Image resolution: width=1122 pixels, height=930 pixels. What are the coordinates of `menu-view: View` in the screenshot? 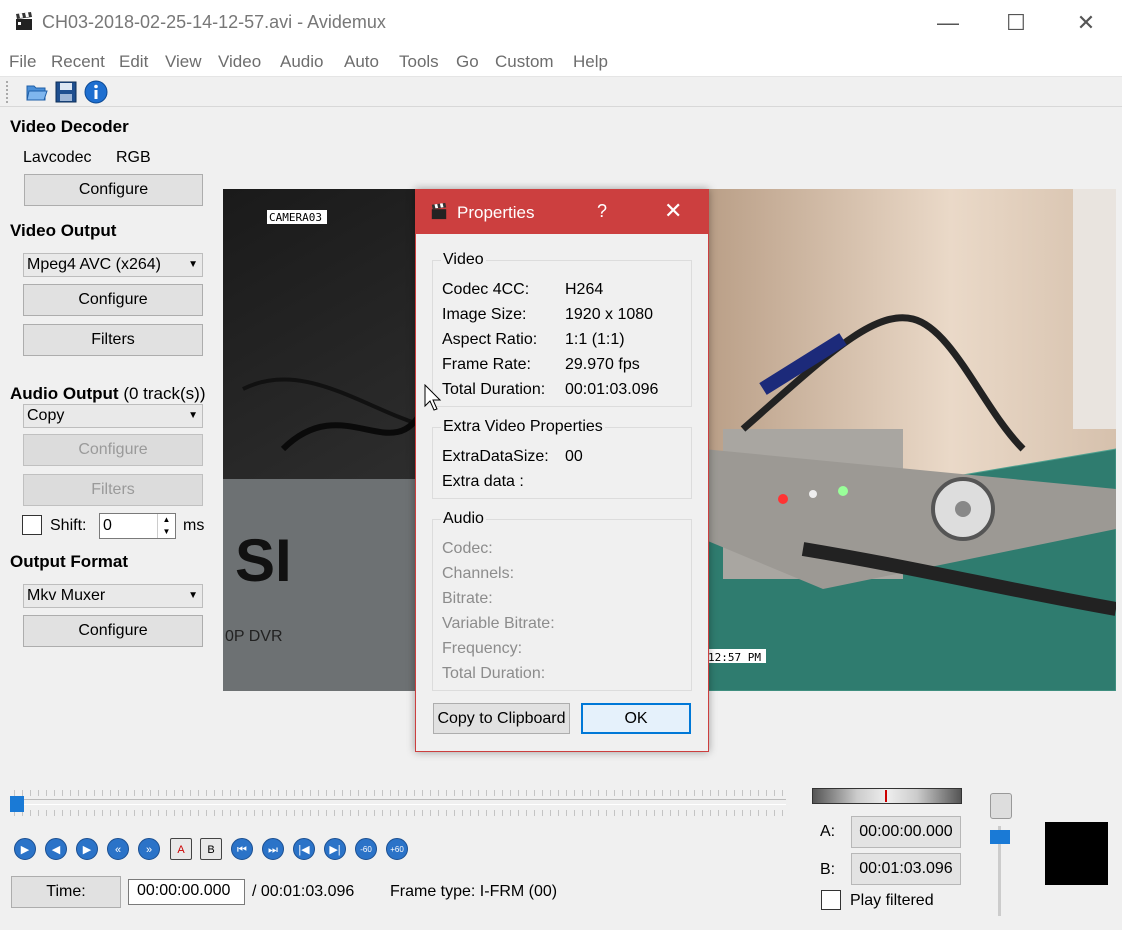 It's located at (183, 62).